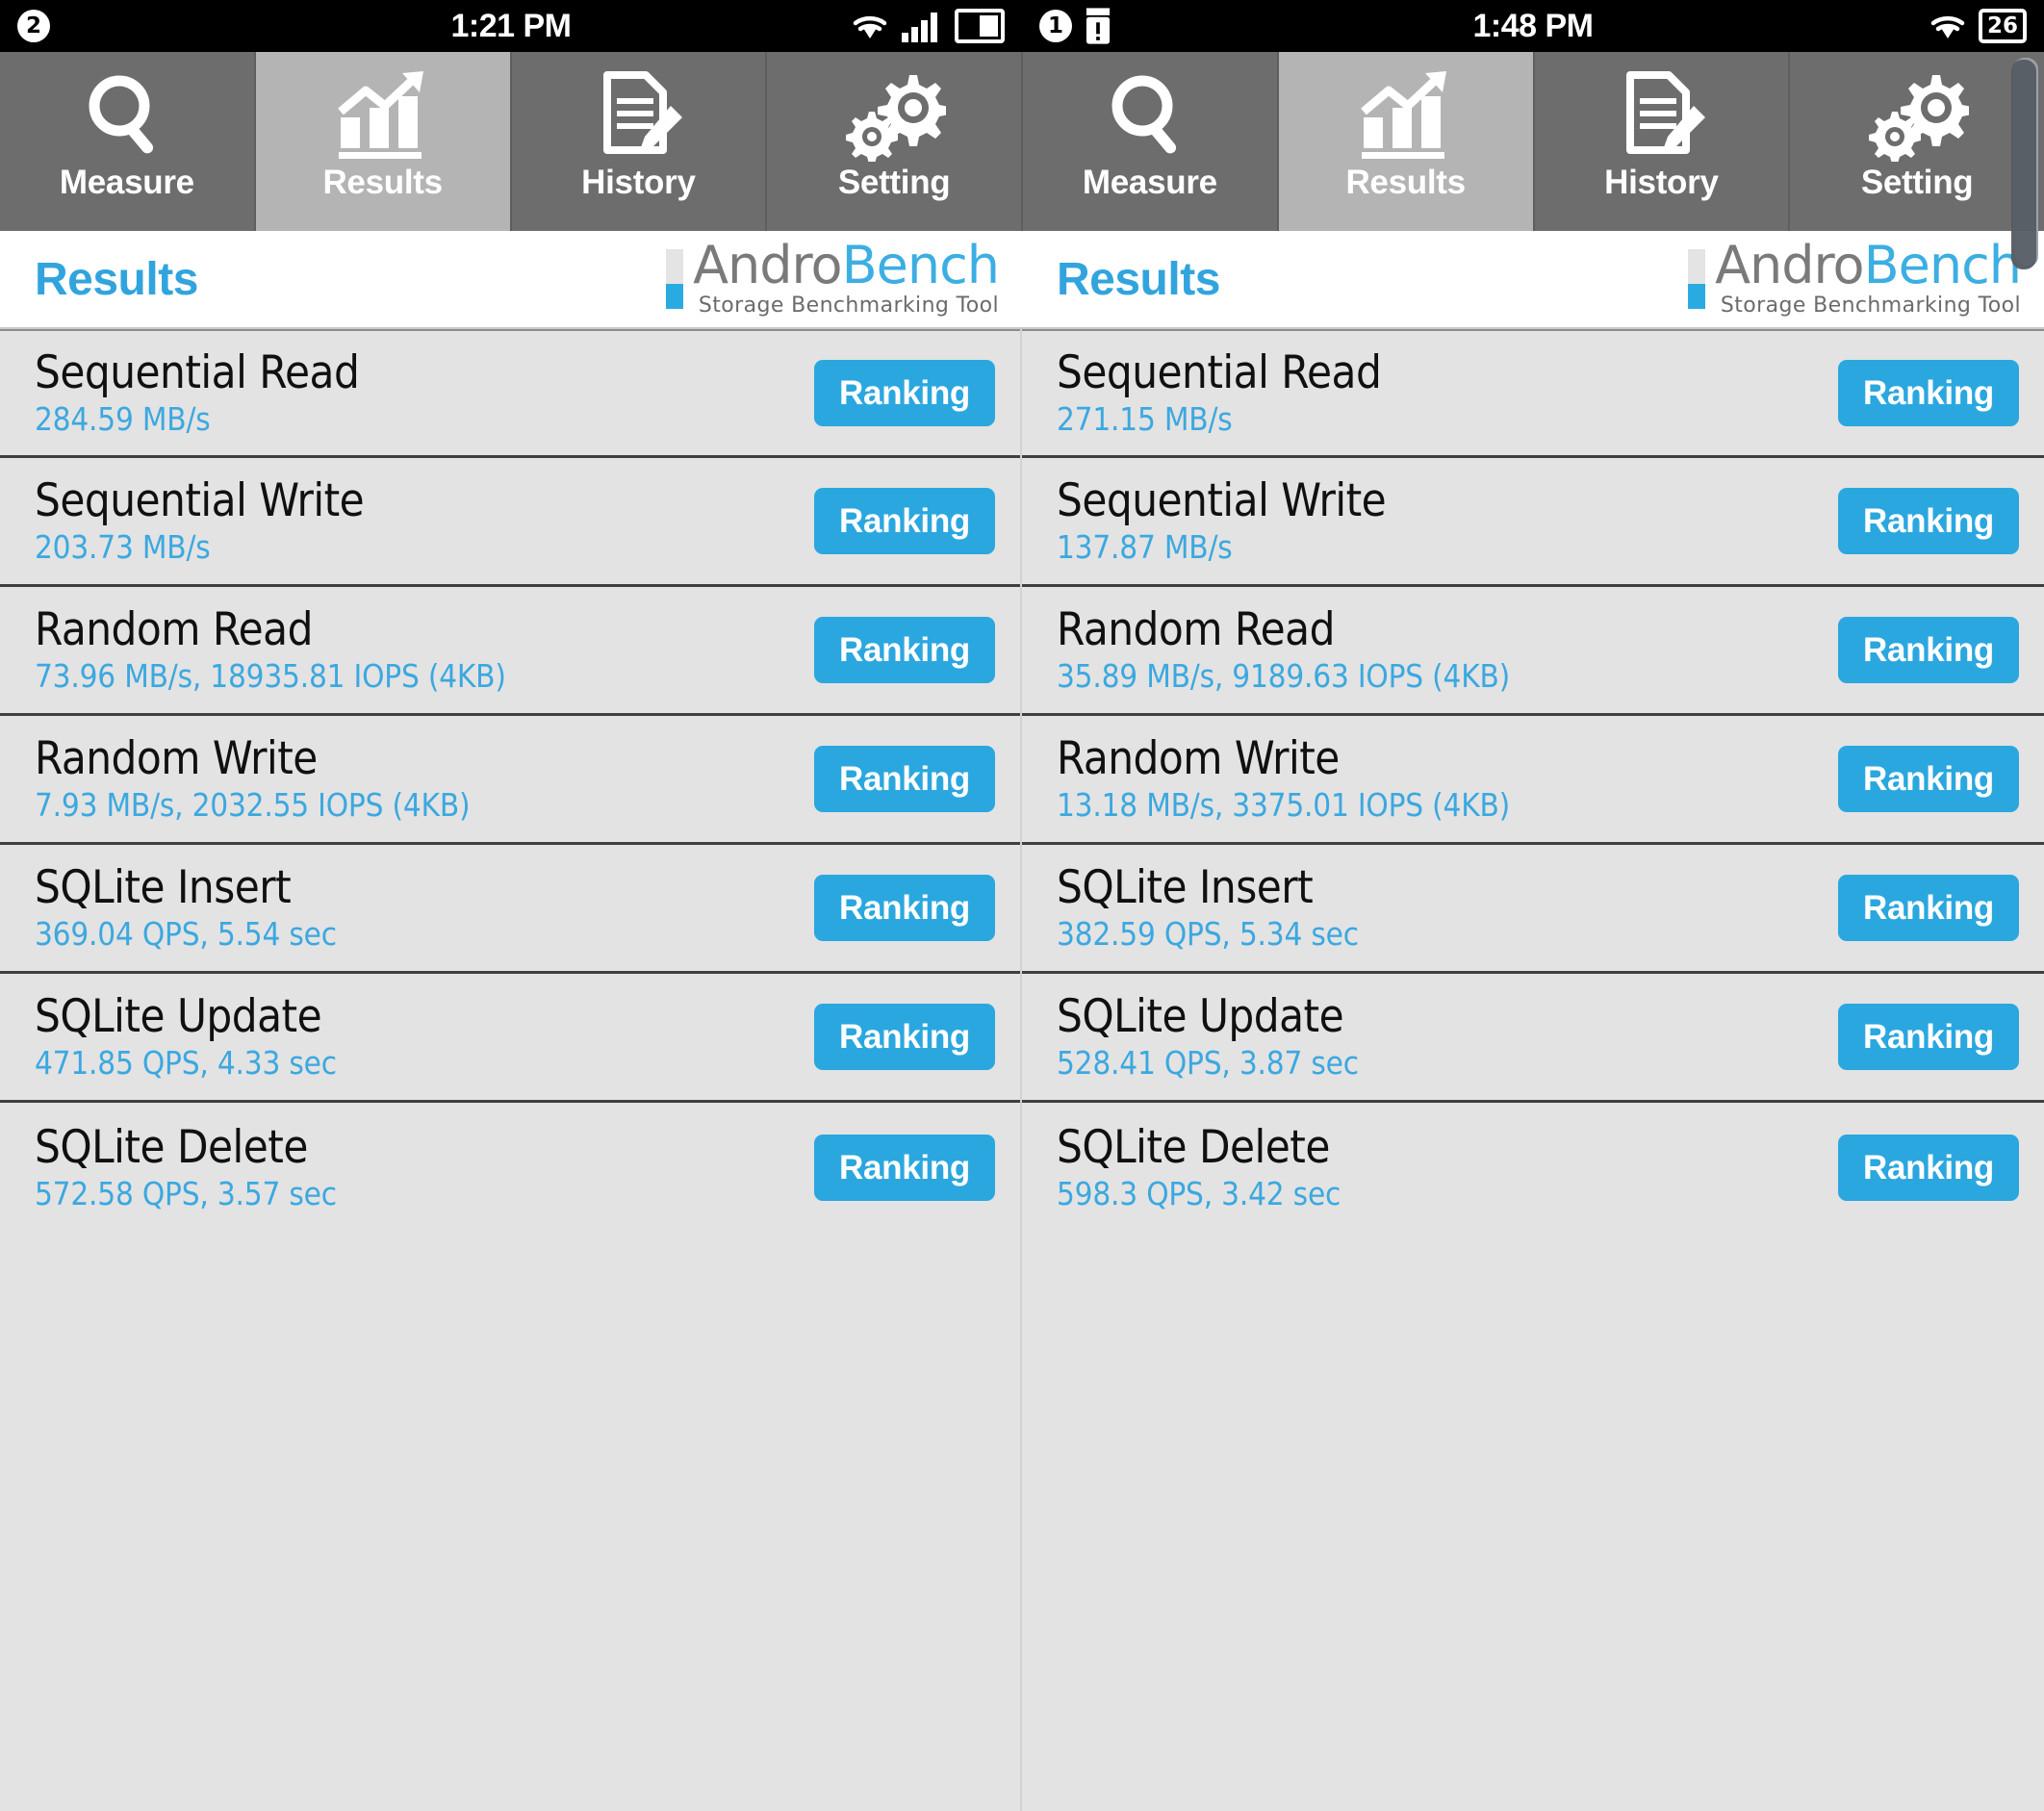 The height and width of the screenshot is (1811, 2044). Describe the element at coordinates (870, 27) in the screenshot. I see `wifi-icon` at that location.